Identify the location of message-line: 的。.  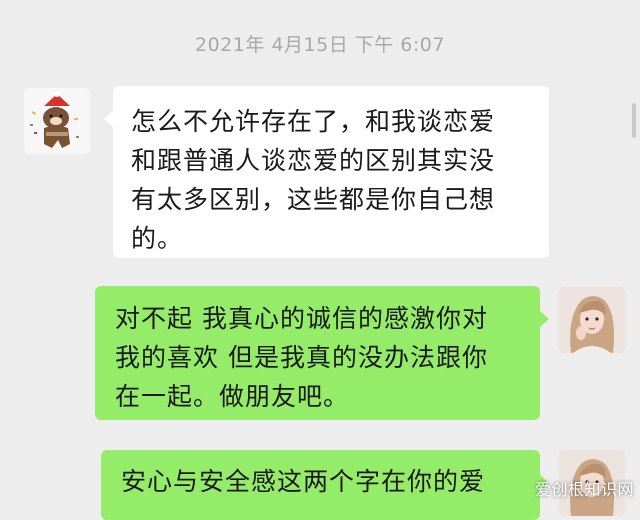
(157, 238).